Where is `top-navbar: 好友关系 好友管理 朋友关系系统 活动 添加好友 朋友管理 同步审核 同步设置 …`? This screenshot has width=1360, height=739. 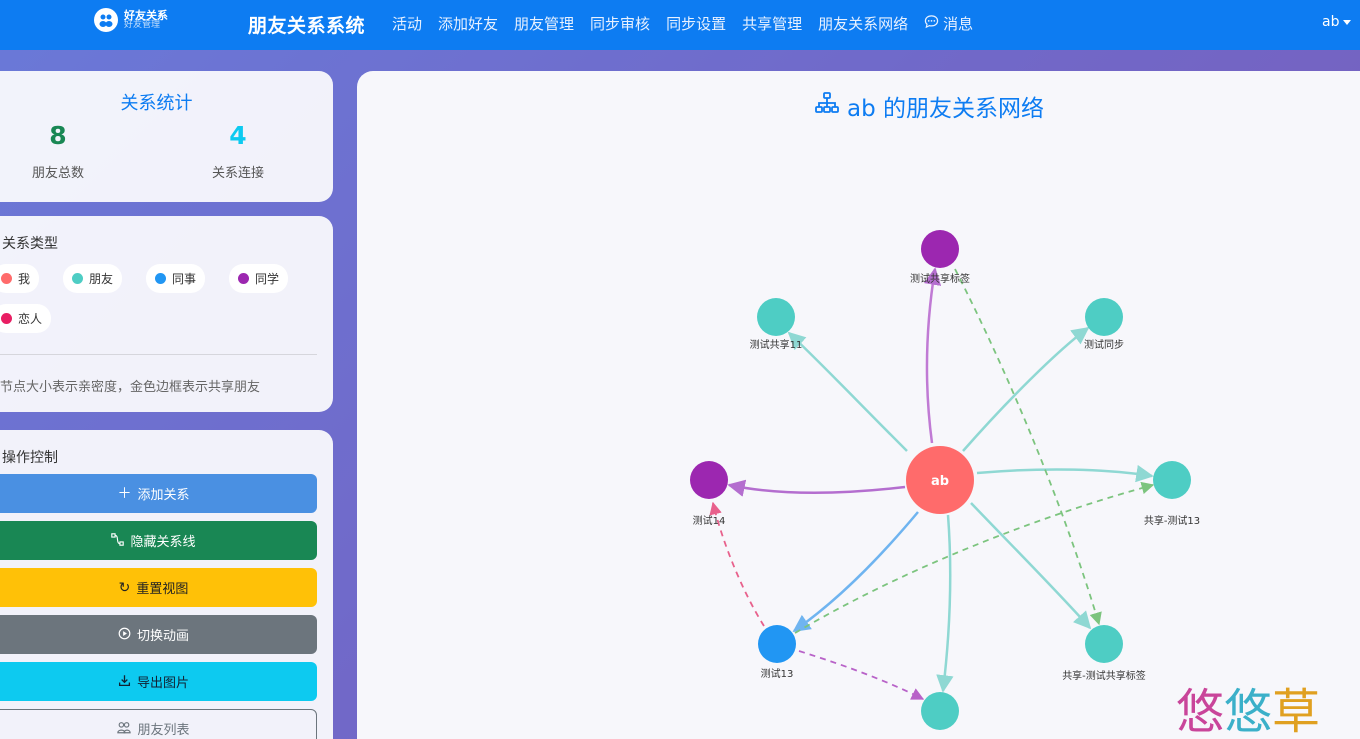
top-navbar: 好友关系 好友管理 朋友关系系统 活动 添加好友 朋友管理 同步审核 同步设置 … is located at coordinates (680, 25).